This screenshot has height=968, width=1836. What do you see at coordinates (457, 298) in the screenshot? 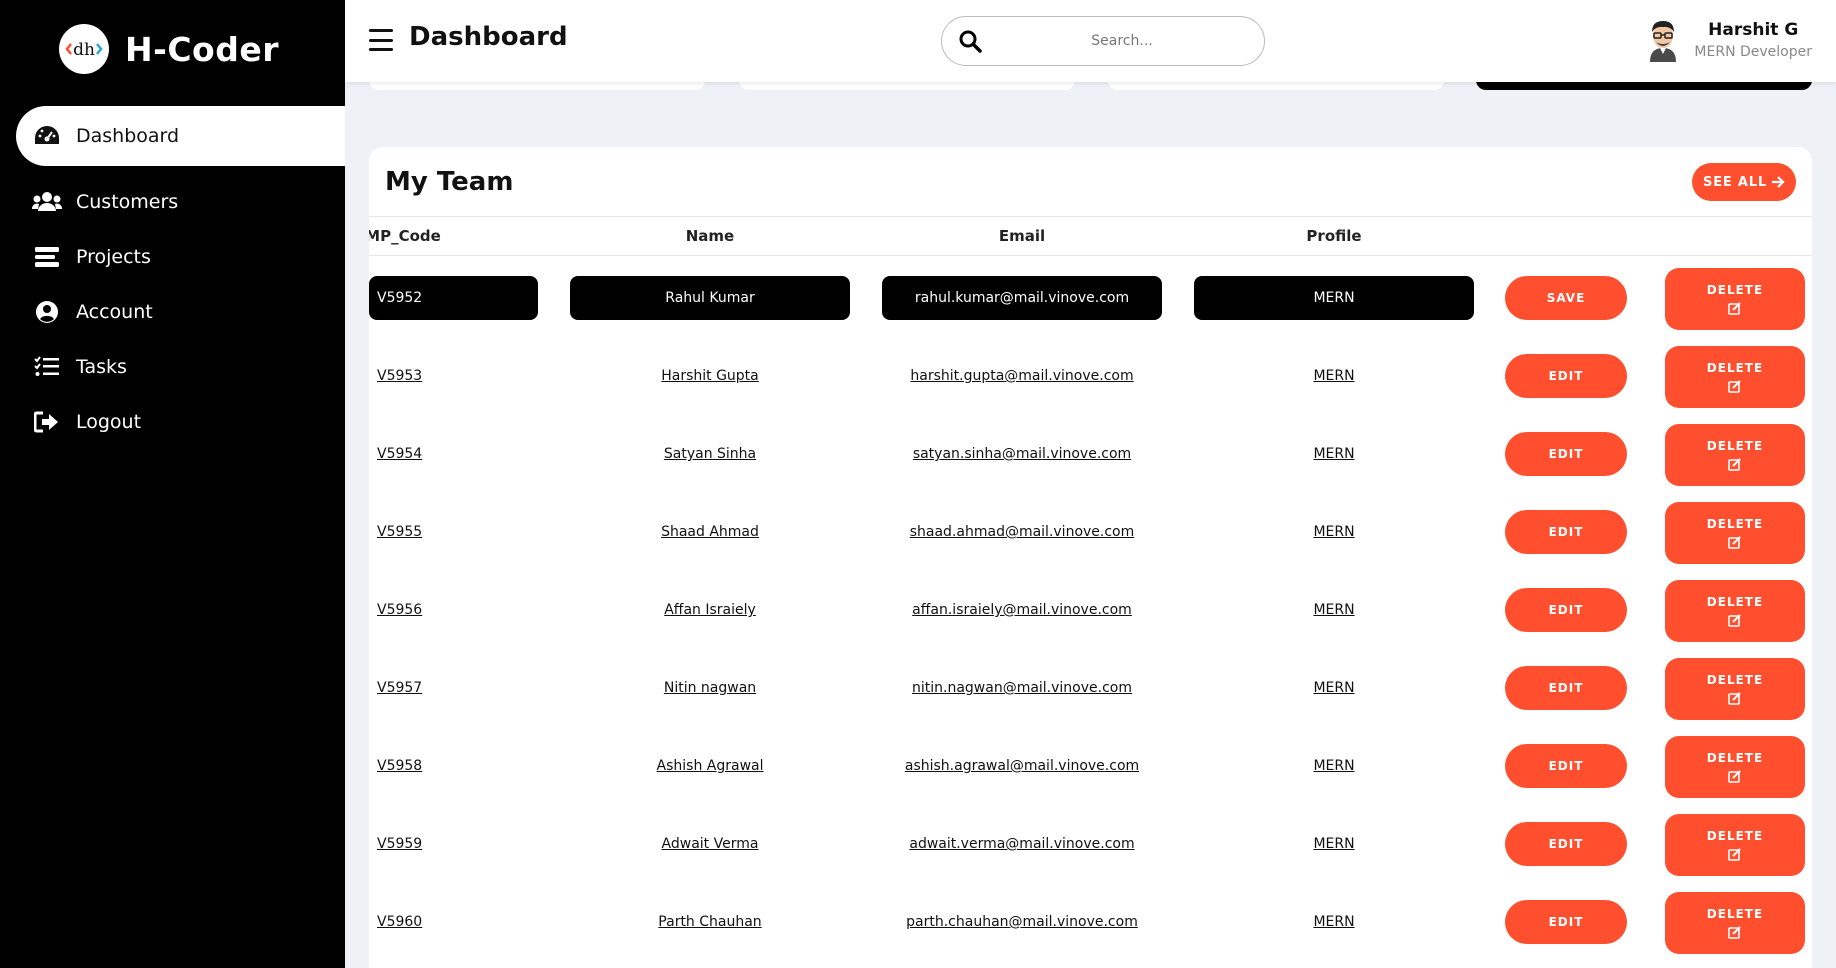
I see `code-input` at bounding box center [457, 298].